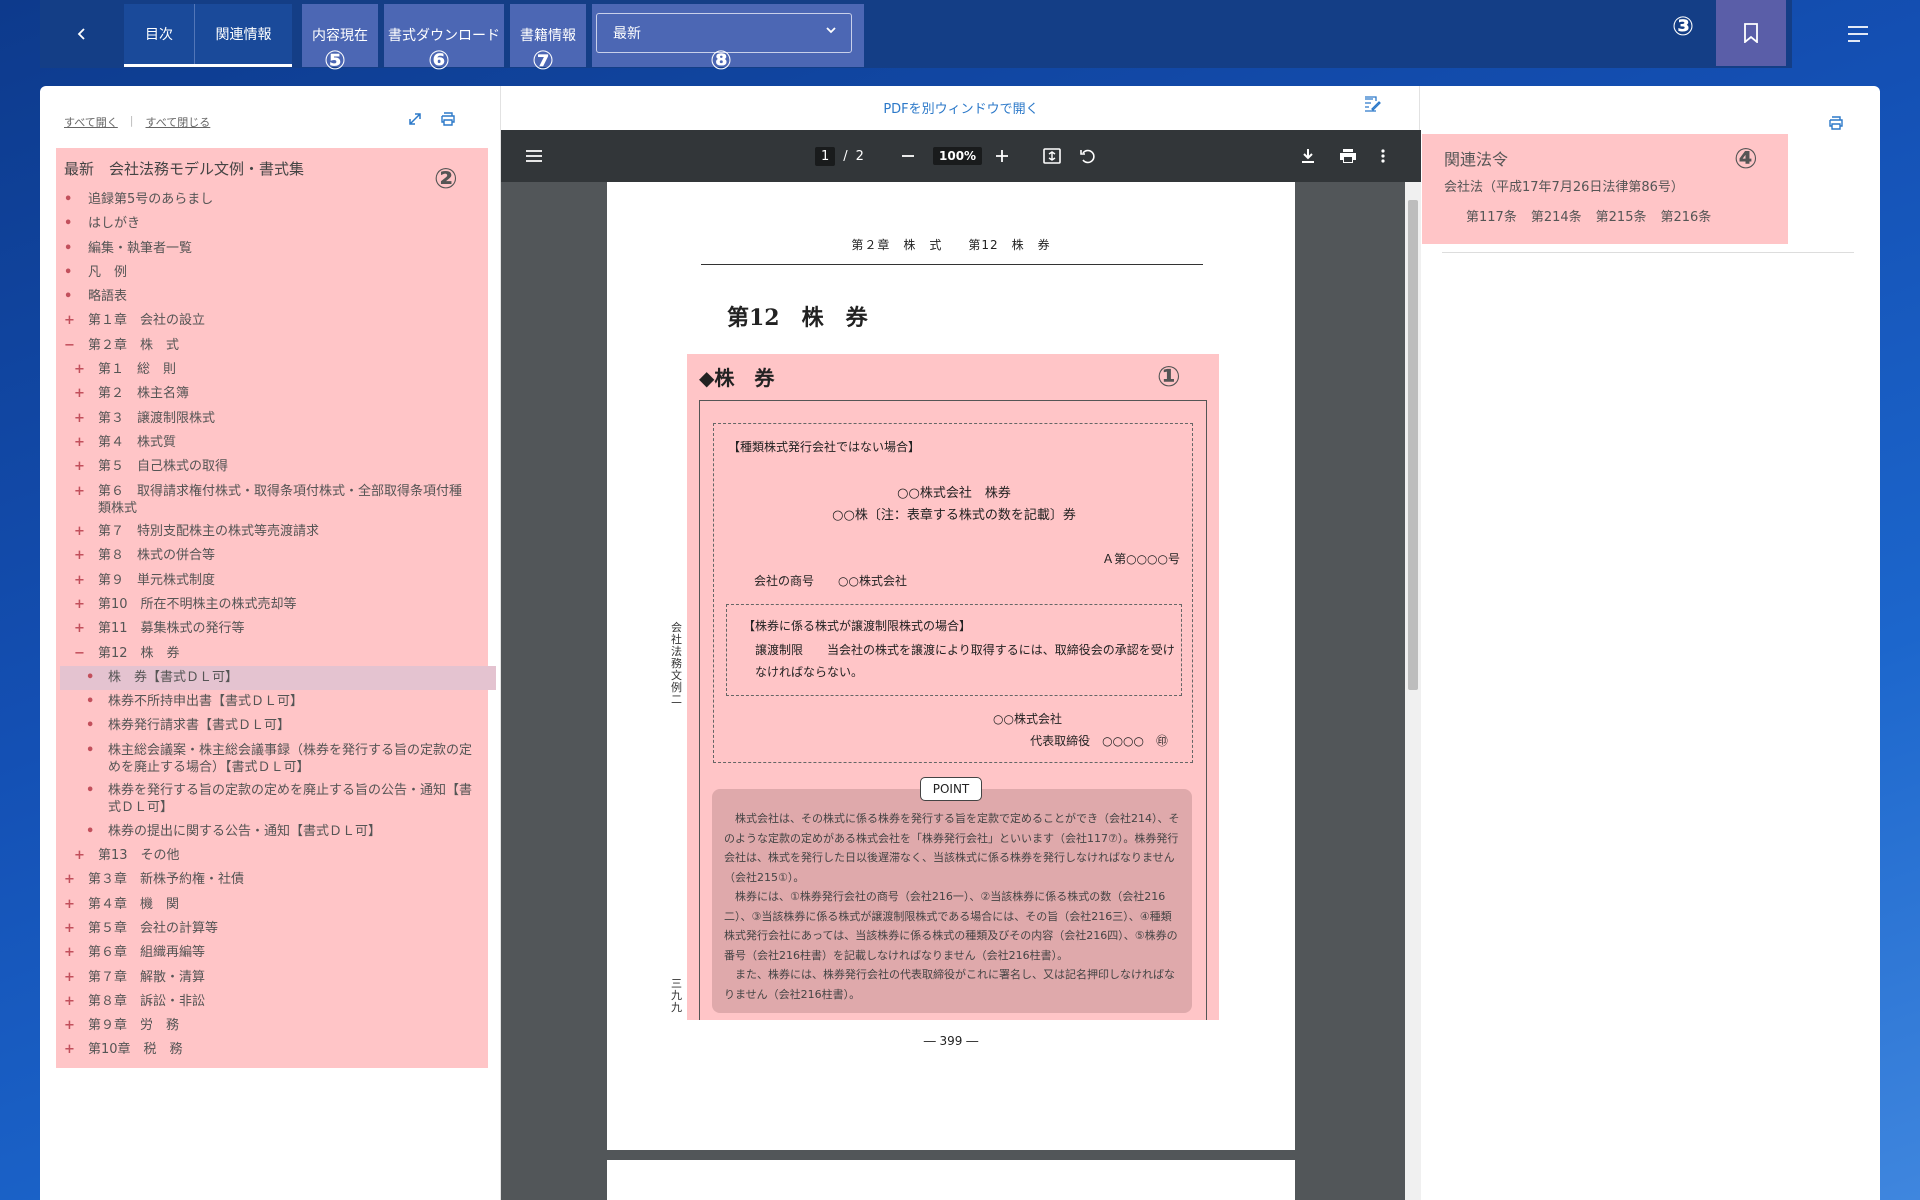 This screenshot has width=1920, height=1200. Describe the element at coordinates (951, 789) in the screenshot. I see `point-badge: POINT` at that location.